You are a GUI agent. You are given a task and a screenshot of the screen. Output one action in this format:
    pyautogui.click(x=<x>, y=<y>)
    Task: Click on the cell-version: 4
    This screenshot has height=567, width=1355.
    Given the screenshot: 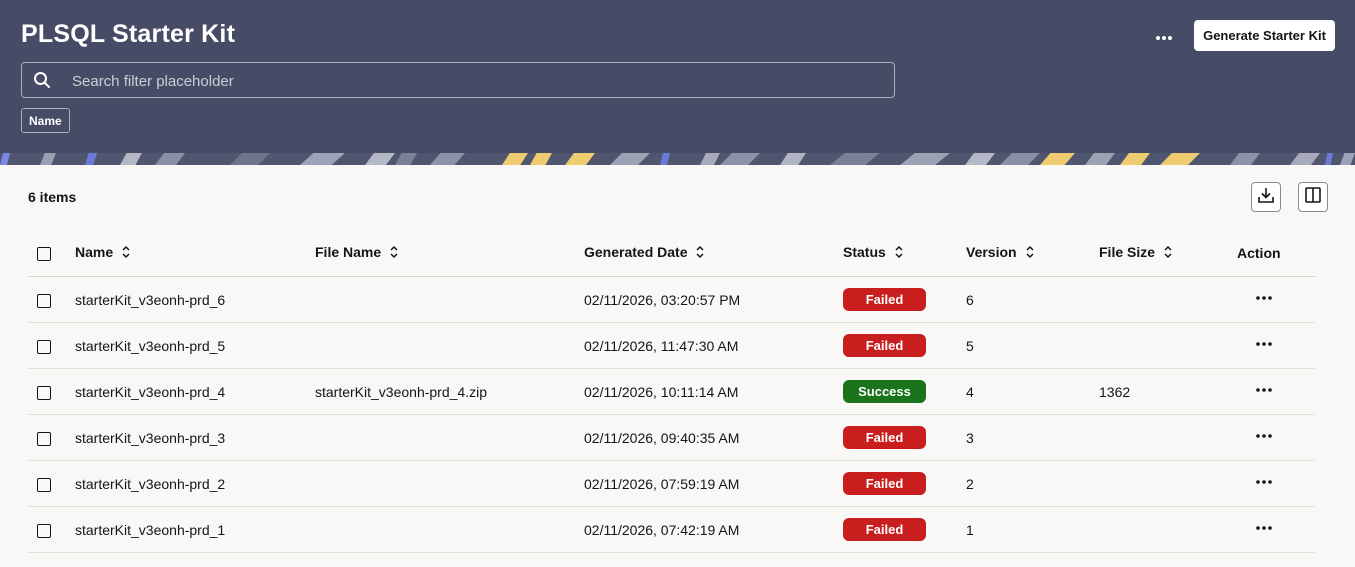 What is the action you would take?
    pyautogui.click(x=1032, y=391)
    